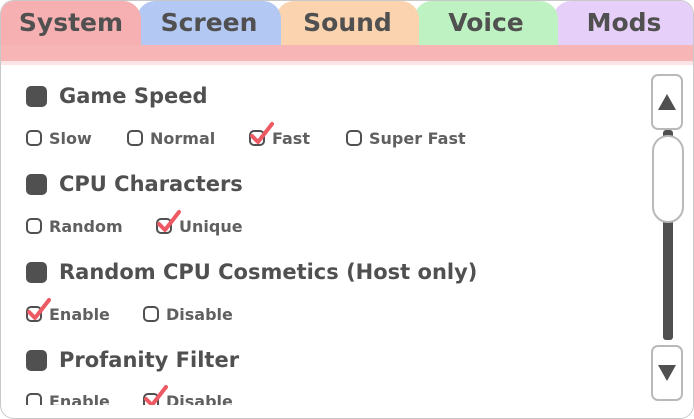 The width and height of the screenshot is (694, 419). I want to click on section-header-profanity-filter: Profanity Filter, so click(132, 360).